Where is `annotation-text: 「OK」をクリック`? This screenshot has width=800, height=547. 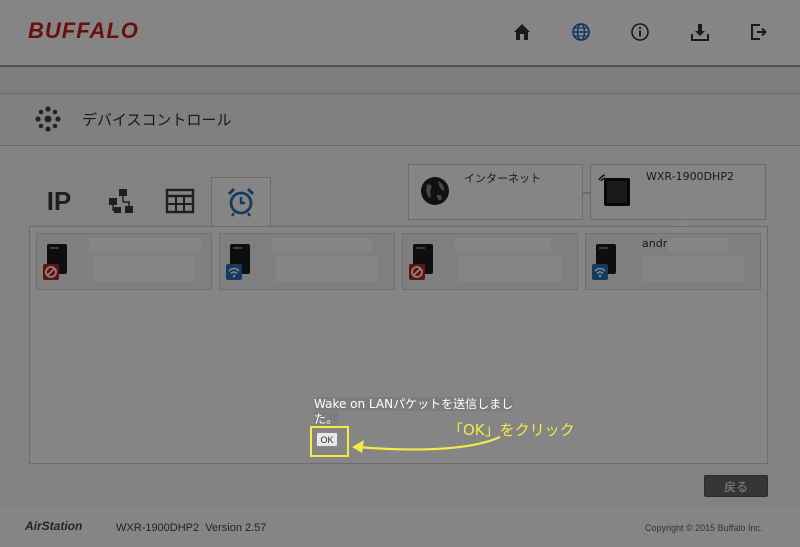
annotation-text: 「OK」をクリック is located at coordinates (511, 430).